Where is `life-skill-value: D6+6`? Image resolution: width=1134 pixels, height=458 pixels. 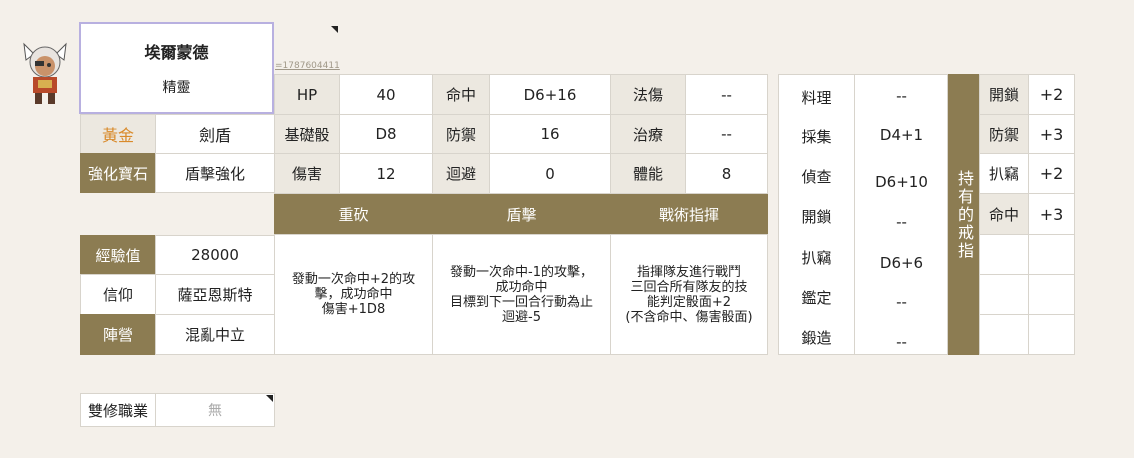
life-skill-value: D6+6 is located at coordinates (901, 263).